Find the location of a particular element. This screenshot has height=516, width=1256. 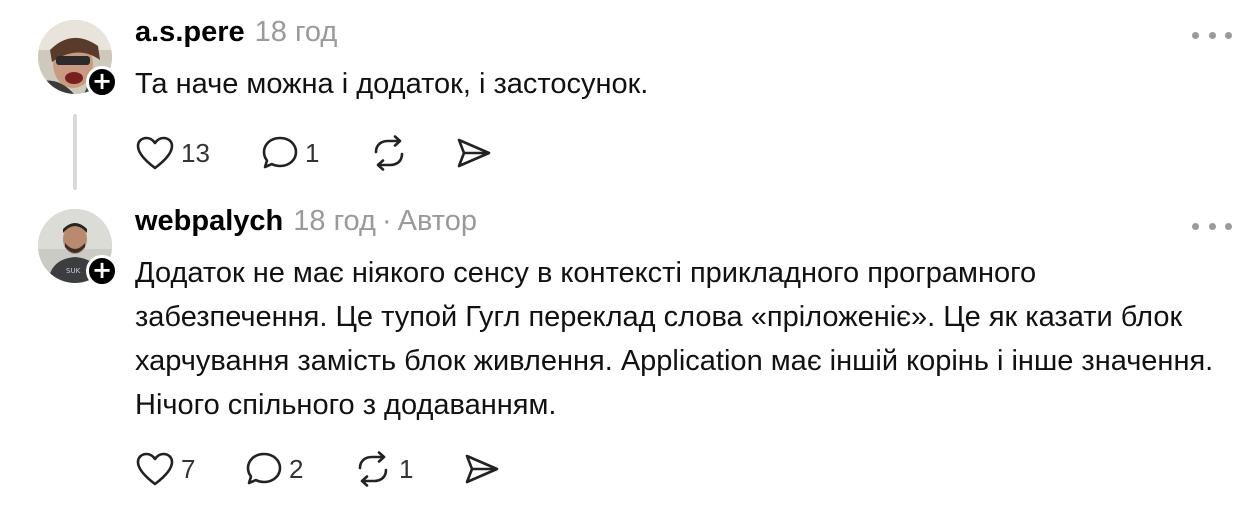

avatar-container: + is located at coordinates (78, 59).